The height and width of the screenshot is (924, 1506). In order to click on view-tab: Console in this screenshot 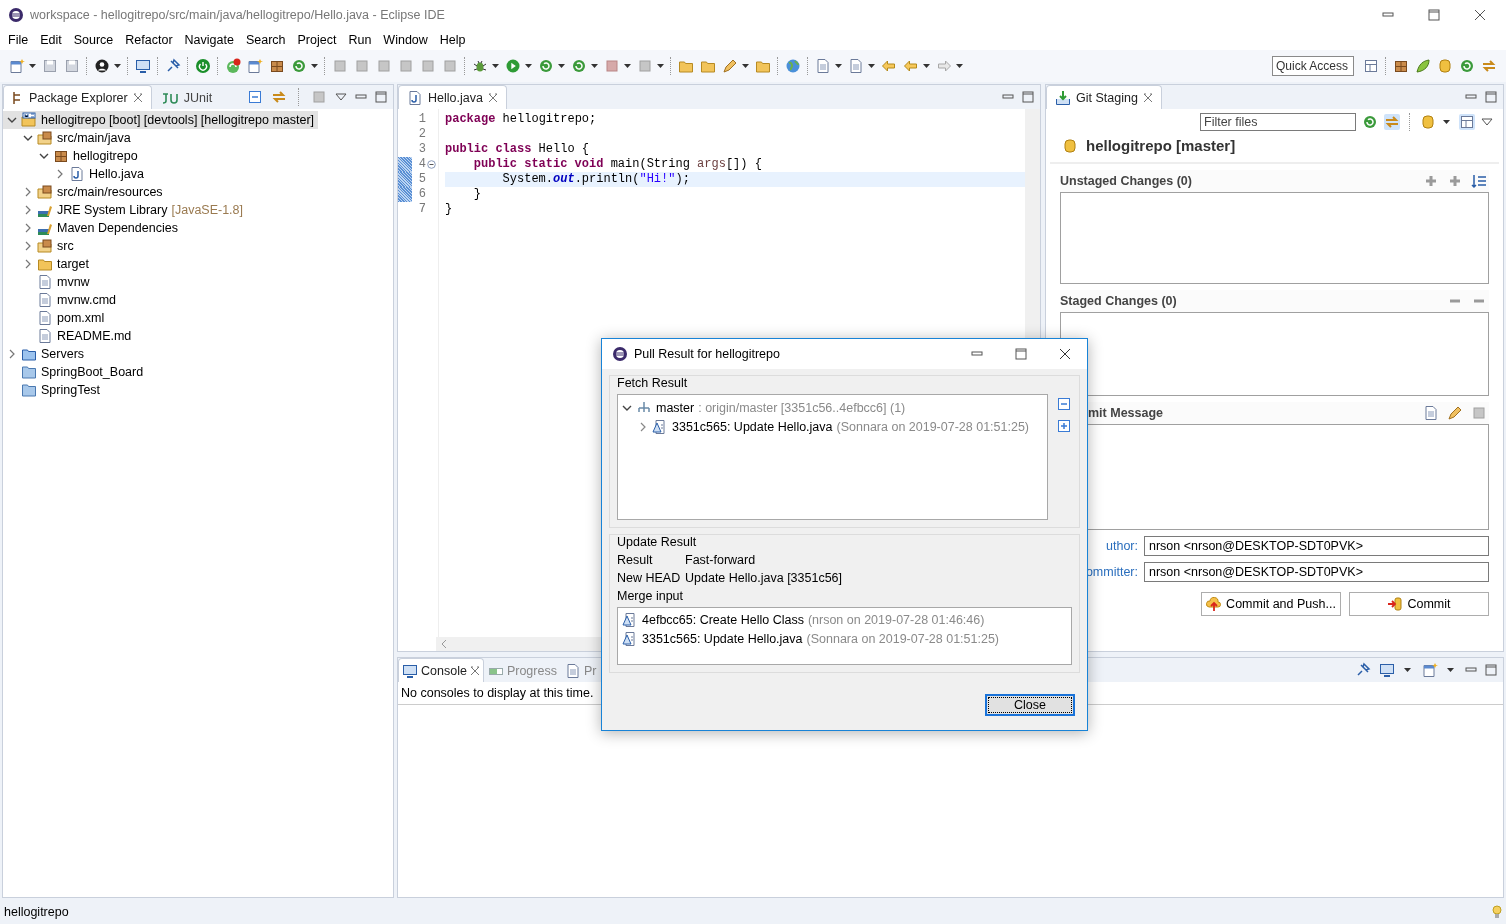, I will do `click(441, 670)`.